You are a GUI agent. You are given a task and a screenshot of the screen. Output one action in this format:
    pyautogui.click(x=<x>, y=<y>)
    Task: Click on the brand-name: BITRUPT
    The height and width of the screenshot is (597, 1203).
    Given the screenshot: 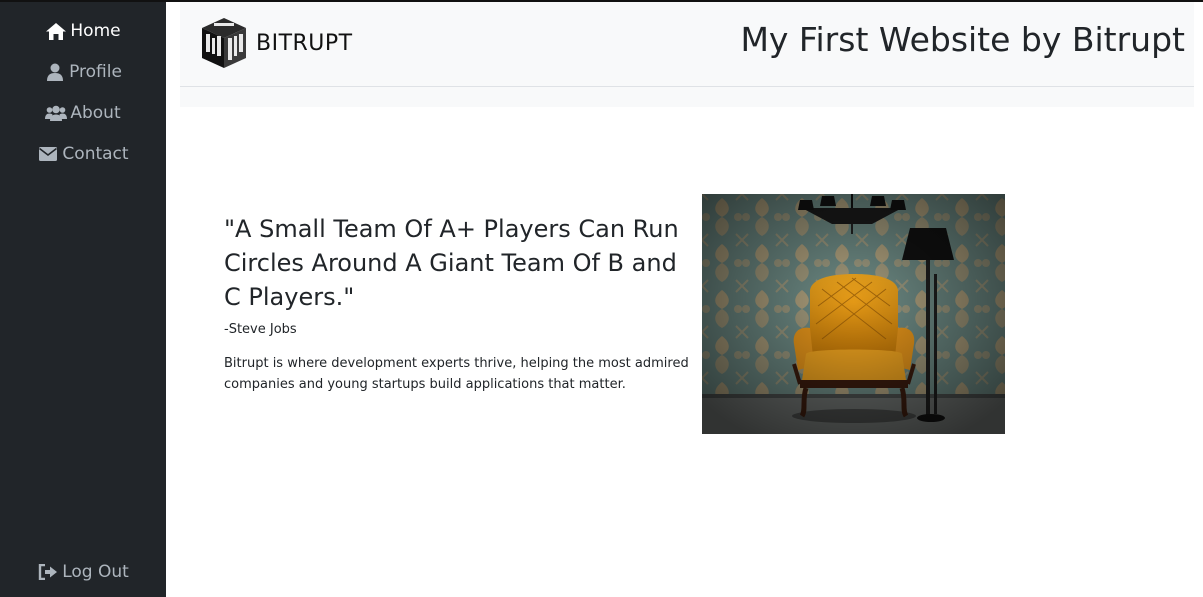 What is the action you would take?
    pyautogui.click(x=304, y=43)
    